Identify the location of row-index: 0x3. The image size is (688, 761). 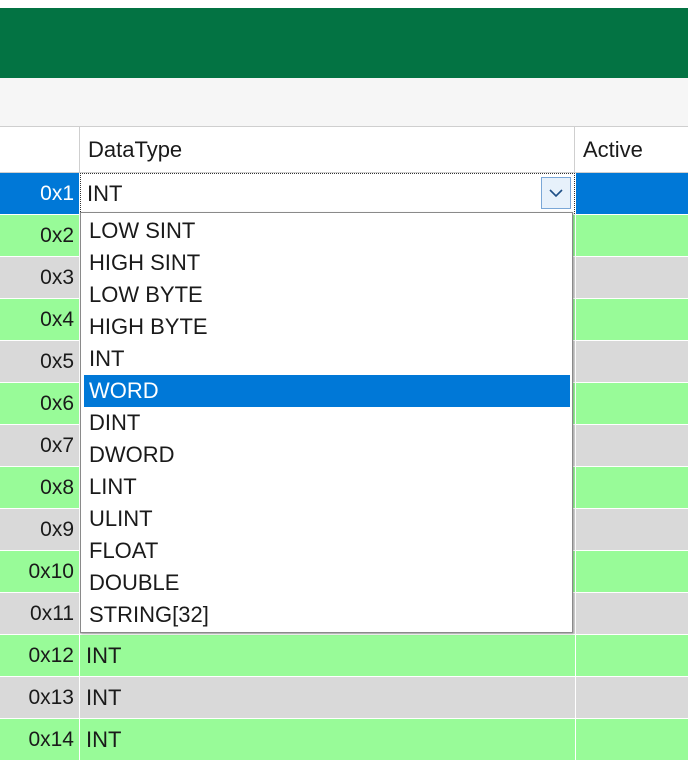
(57, 277).